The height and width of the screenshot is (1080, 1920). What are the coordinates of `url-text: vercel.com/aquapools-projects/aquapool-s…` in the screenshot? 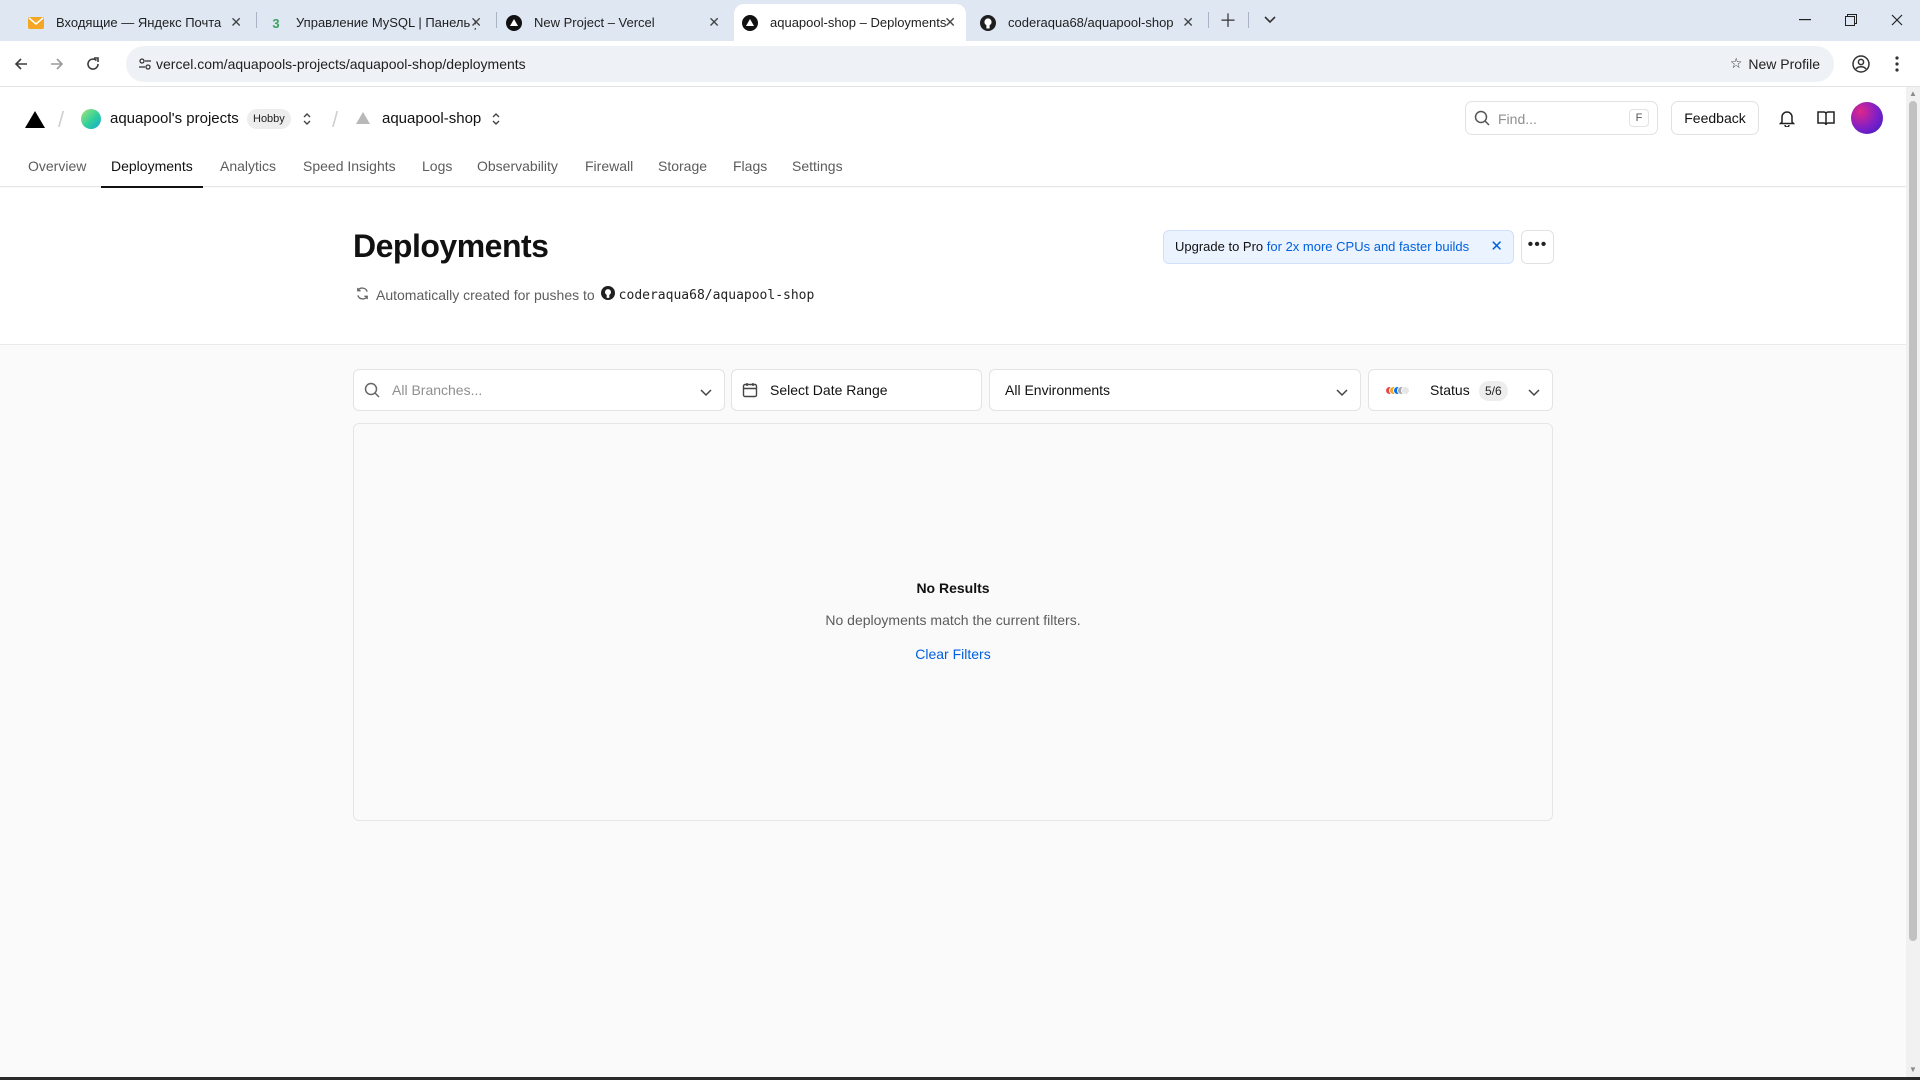 It's located at (341, 64).